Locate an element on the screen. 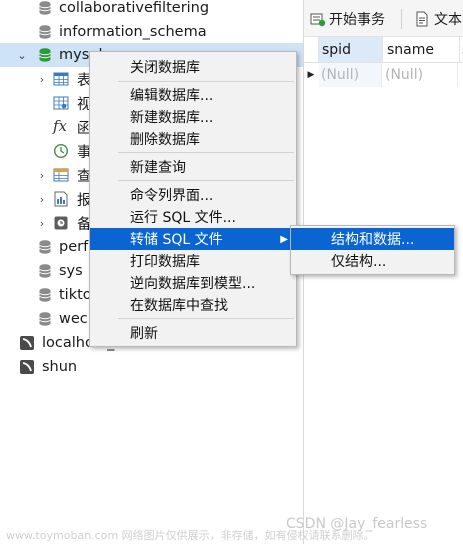  begin-transaction-label: 开始事务 is located at coordinates (357, 20).